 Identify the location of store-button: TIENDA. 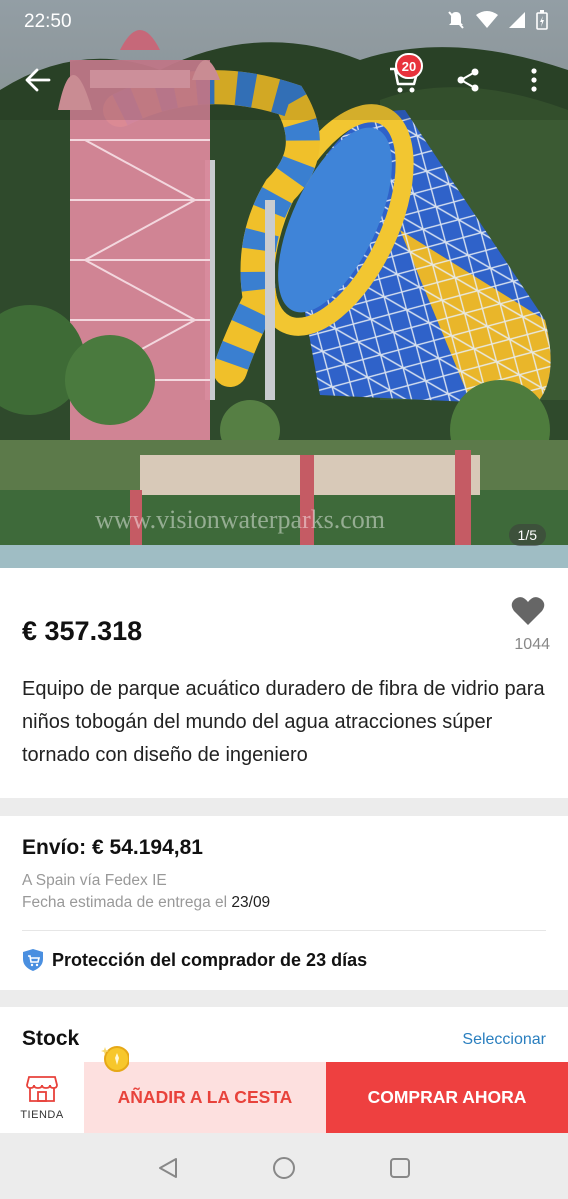
(42, 1097).